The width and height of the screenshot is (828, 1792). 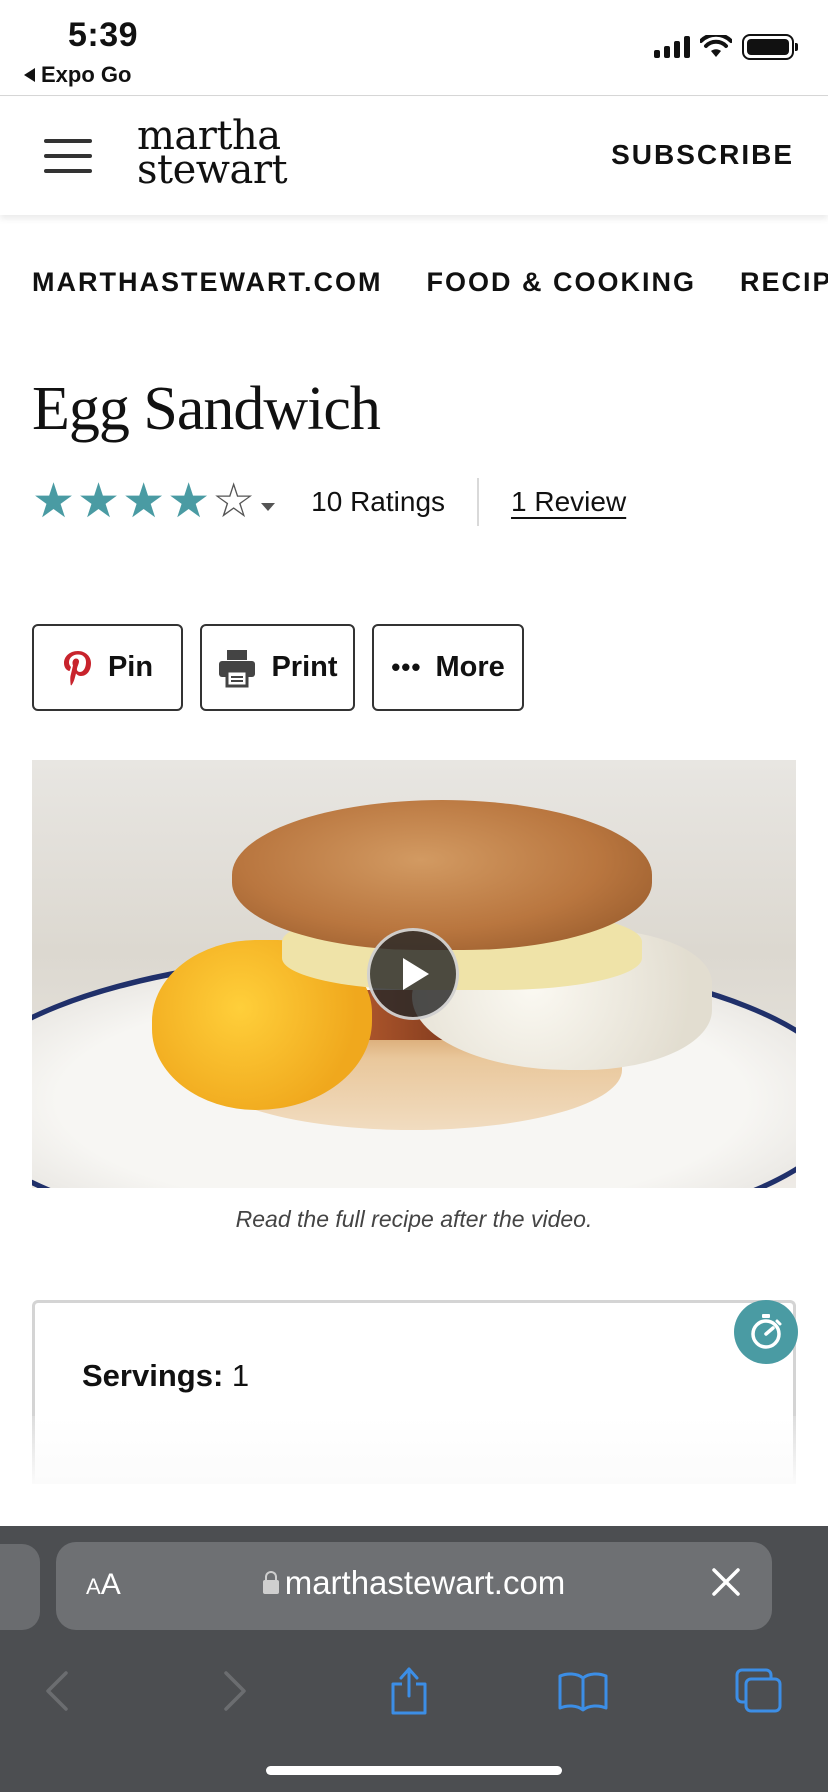 I want to click on address-bar: AA marthastewart.com, so click(x=414, y=1586).